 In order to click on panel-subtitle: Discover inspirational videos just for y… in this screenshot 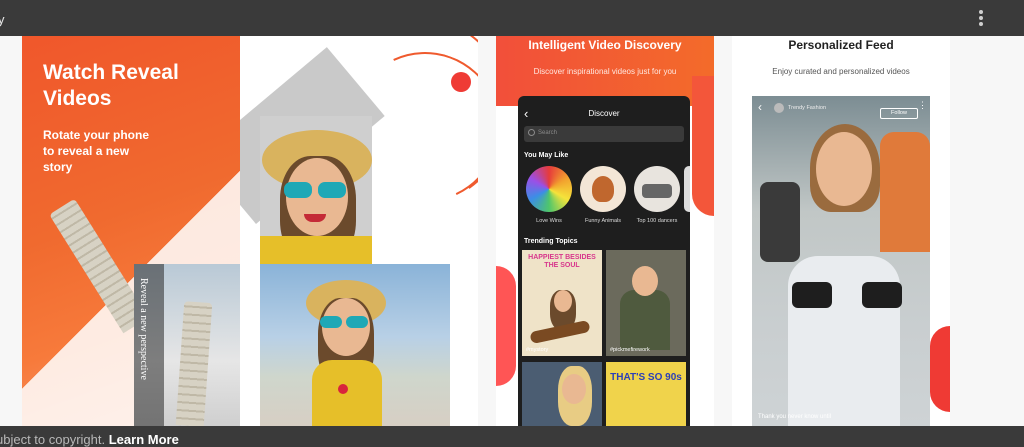, I will do `click(605, 71)`.